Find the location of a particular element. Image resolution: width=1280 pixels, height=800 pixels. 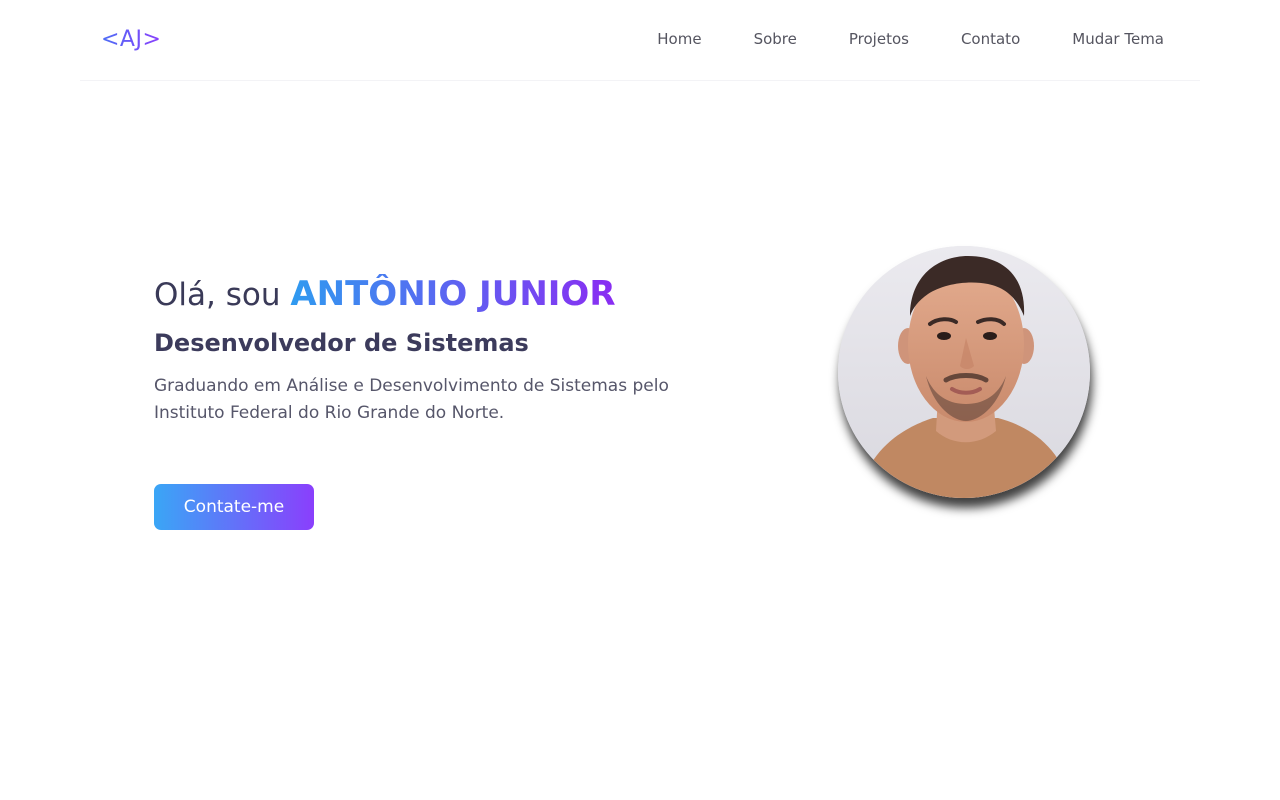

nav-sobre: Sobre is located at coordinates (775, 39).